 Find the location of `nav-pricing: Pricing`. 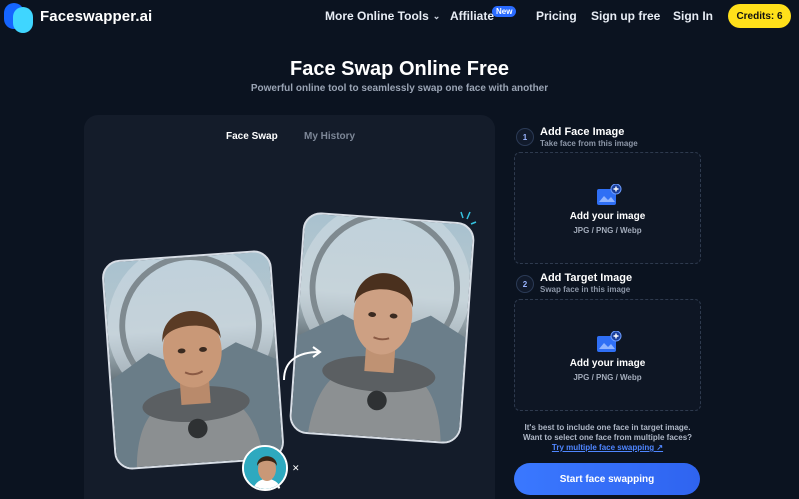

nav-pricing: Pricing is located at coordinates (556, 16).